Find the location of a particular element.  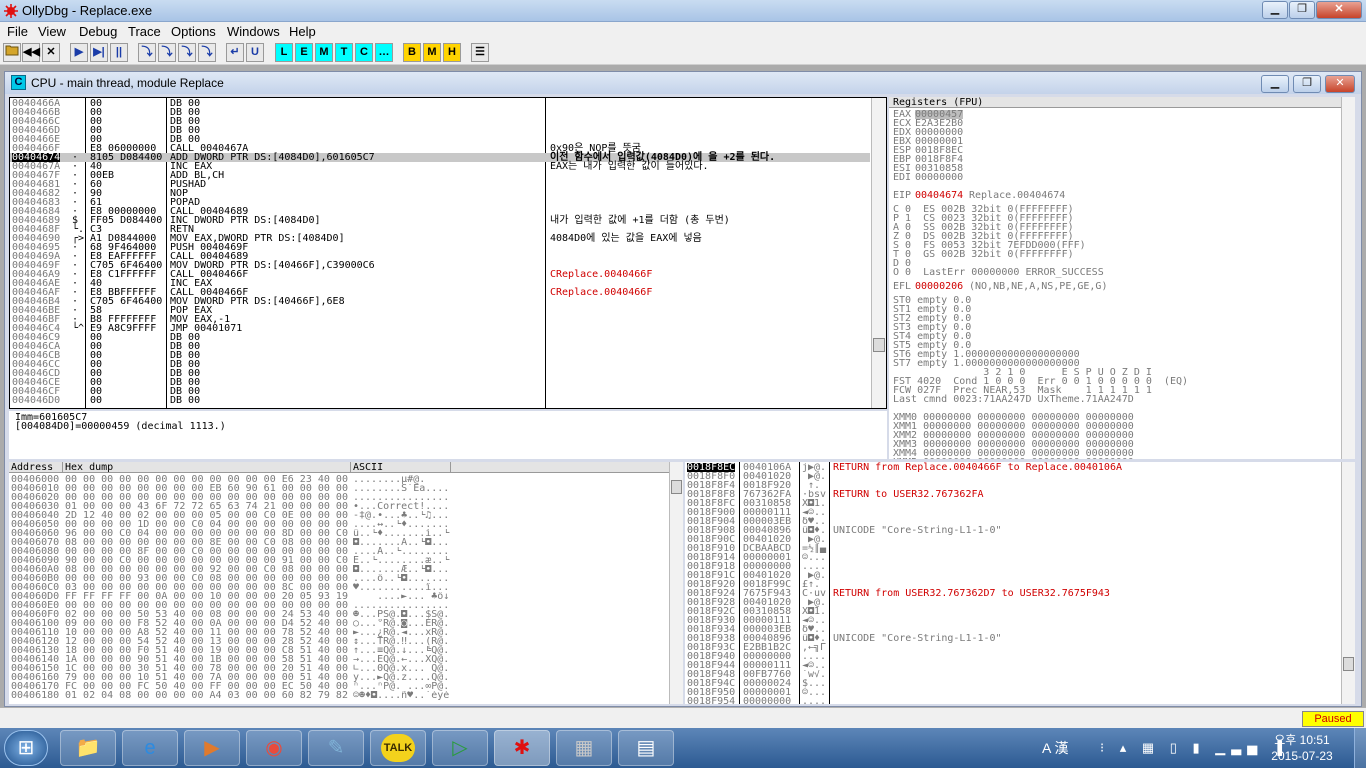

disasm-row: 00404695 · 68 9F464000 PUSH 0040469F is located at coordinates (440, 248).